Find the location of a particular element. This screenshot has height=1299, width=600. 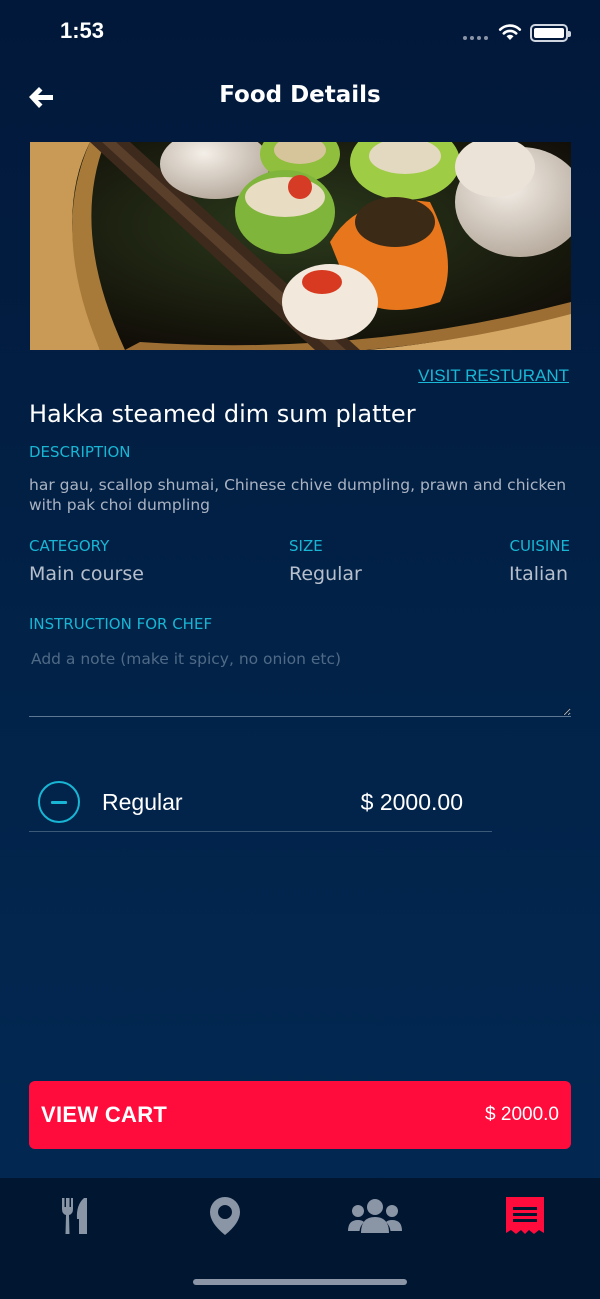

description-label: DESCRIPTION is located at coordinates (80, 452).